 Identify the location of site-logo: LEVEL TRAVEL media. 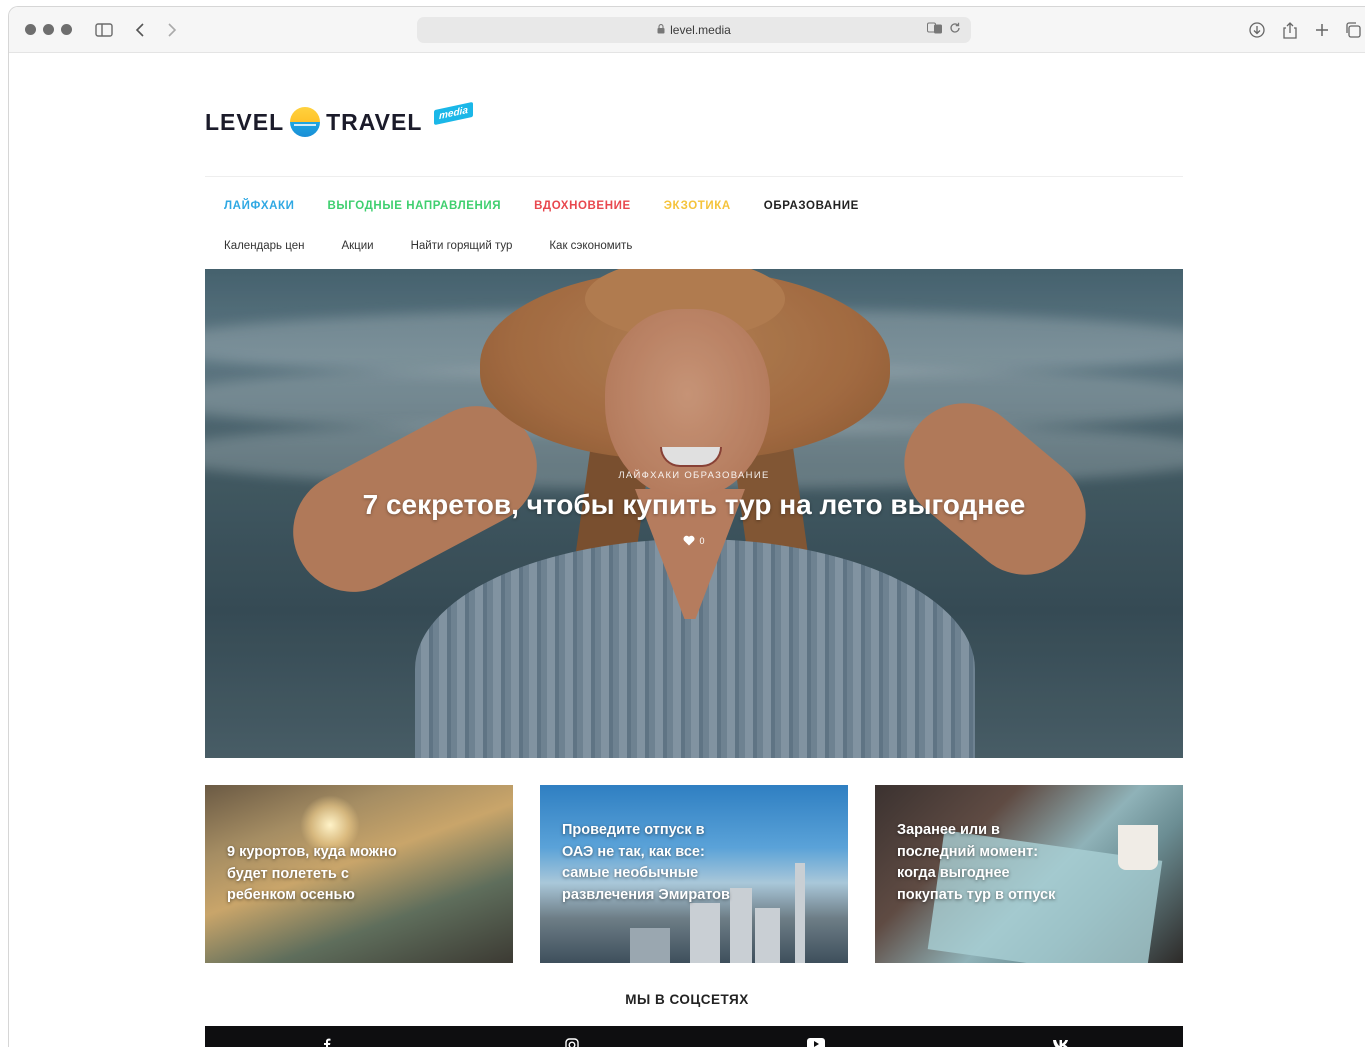
(339, 121).